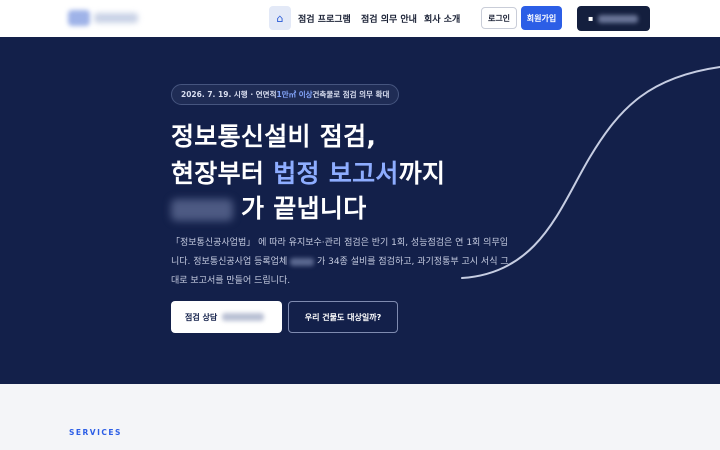  What do you see at coordinates (274, 136) in the screenshot?
I see `hero-title-line1: 정보통신설비 점검,` at bounding box center [274, 136].